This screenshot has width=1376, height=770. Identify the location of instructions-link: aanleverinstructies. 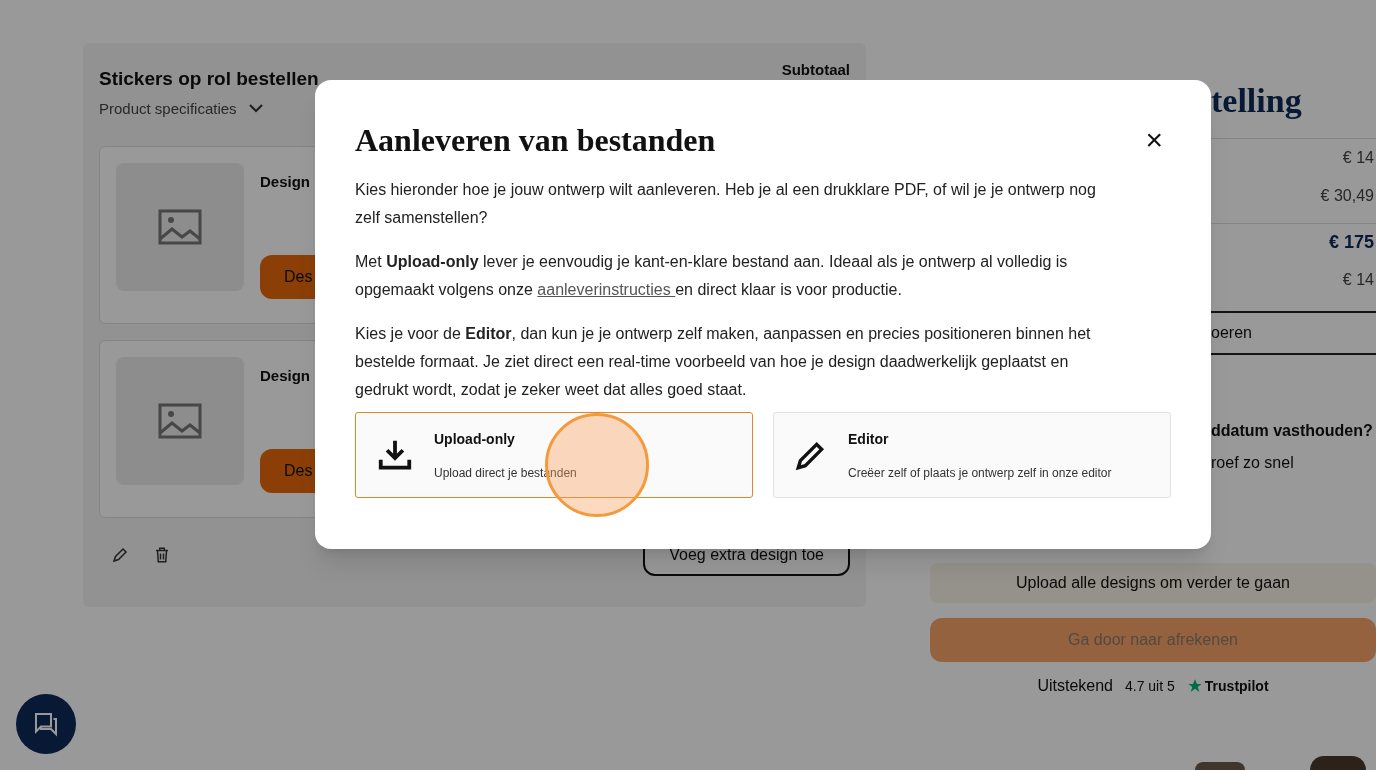
(606, 289).